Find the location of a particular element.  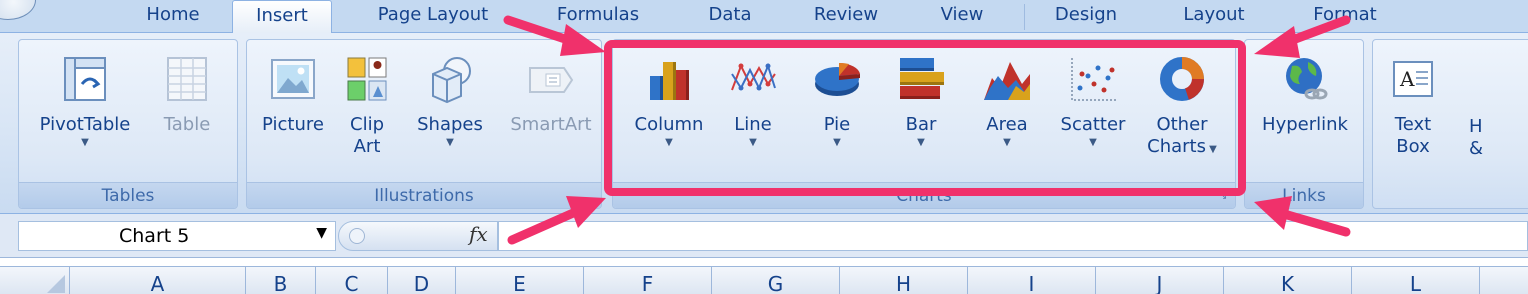

column-header-l: L is located at coordinates (1416, 280).